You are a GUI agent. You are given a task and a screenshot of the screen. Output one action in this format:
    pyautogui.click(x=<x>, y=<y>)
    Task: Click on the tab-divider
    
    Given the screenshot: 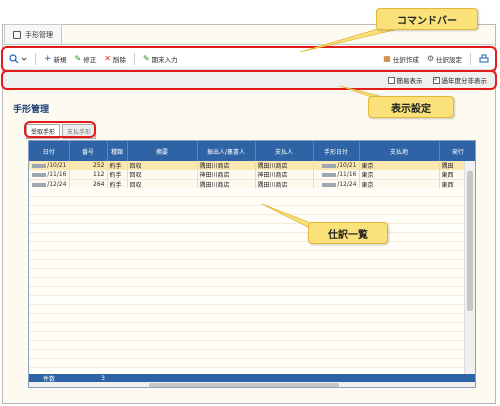 What is the action you would take?
    pyautogui.click(x=249, y=44)
    